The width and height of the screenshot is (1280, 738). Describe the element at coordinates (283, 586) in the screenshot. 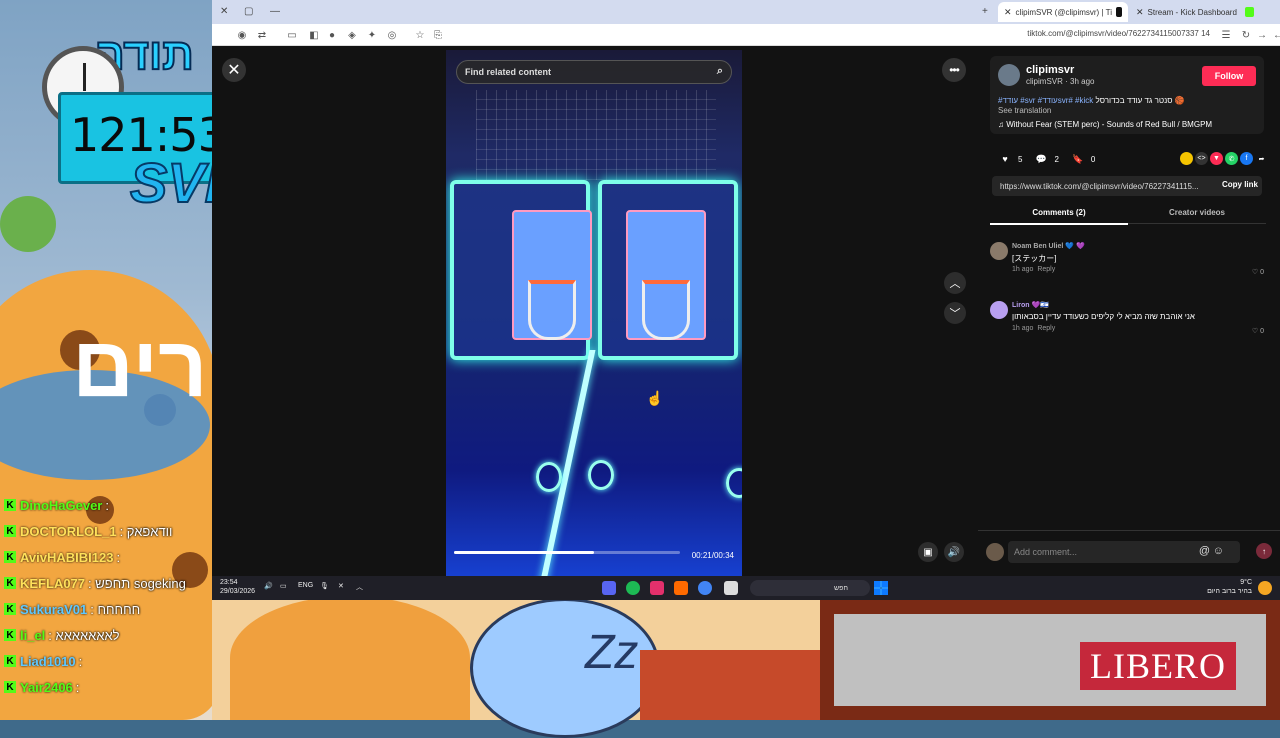

I see `network-icon: ▭` at that location.